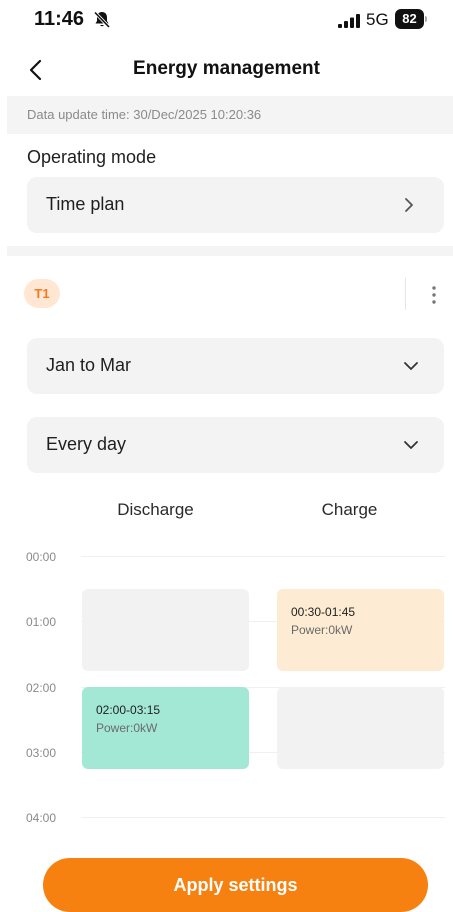 The width and height of the screenshot is (453, 912). What do you see at coordinates (235, 885) in the screenshot?
I see `apply-settings-button: Apply settings` at bounding box center [235, 885].